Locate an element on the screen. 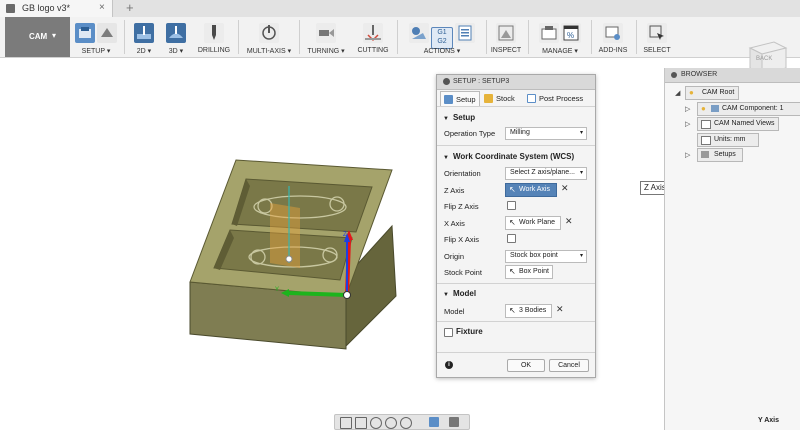 This screenshot has height=432, width=800. look-at-icon is located at coordinates (361, 423).